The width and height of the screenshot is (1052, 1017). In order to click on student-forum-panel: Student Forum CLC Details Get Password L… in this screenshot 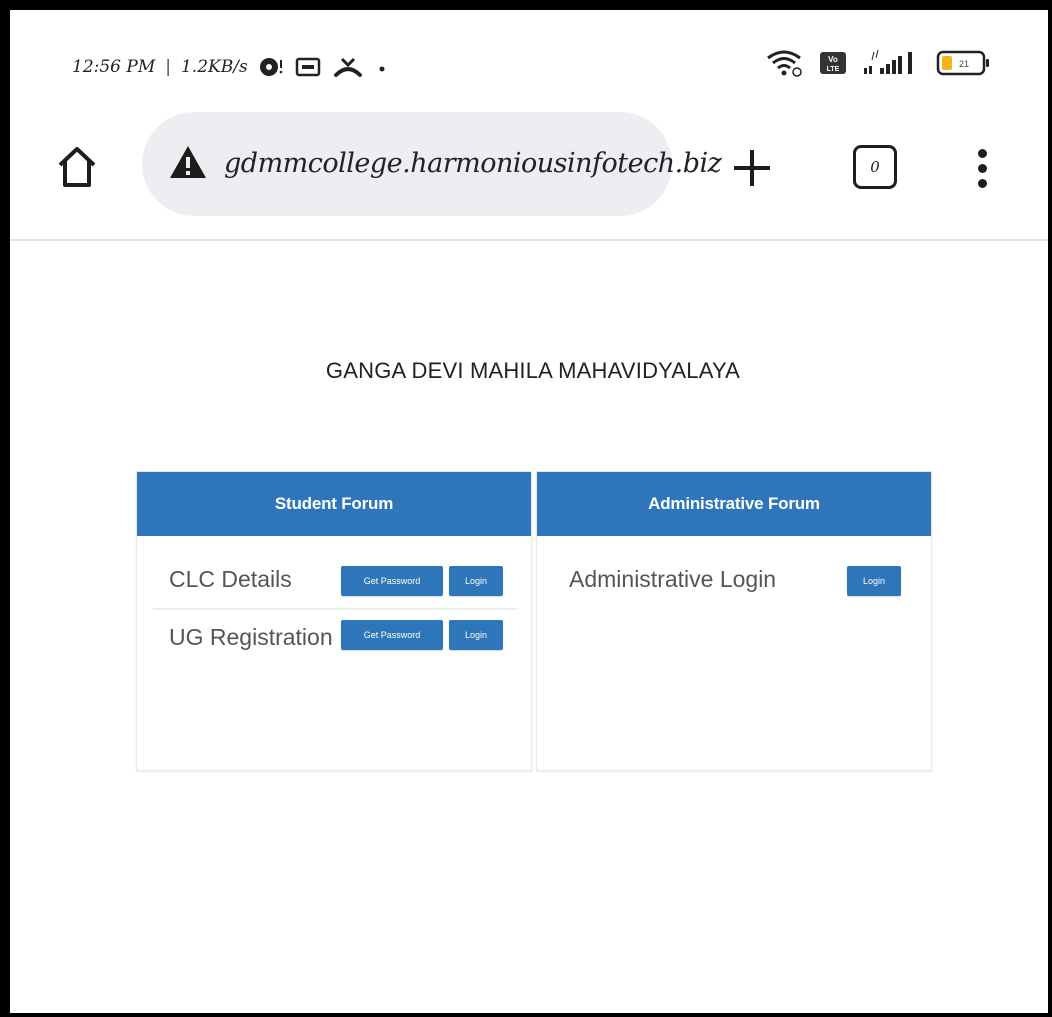, I will do `click(334, 621)`.